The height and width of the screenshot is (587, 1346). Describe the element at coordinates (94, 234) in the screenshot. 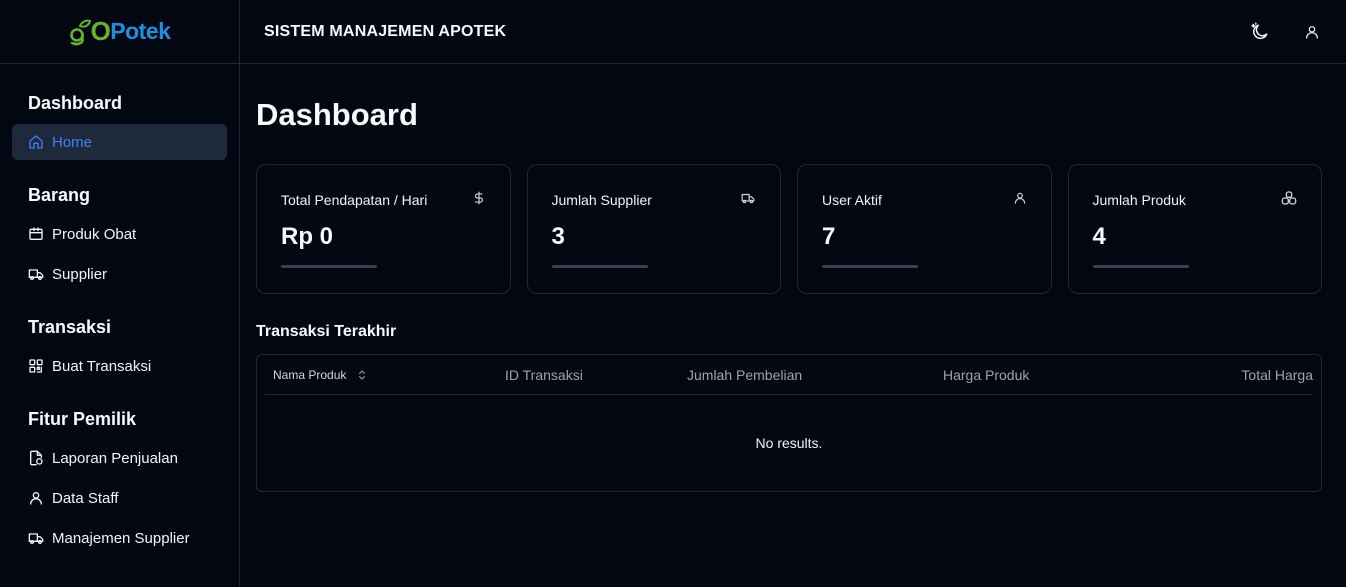

I see `sidebar-item-label: Produk Obat` at that location.